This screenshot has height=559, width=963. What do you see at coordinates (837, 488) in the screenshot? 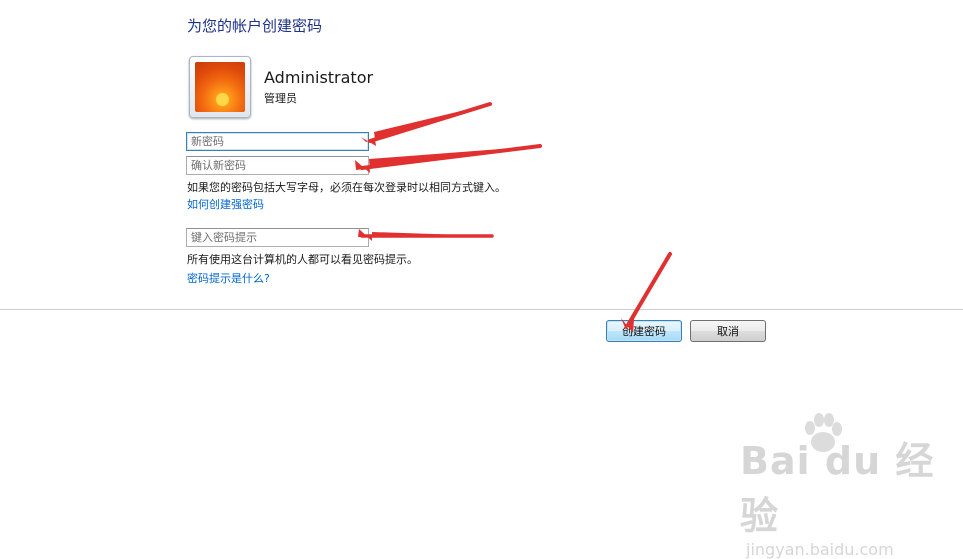
I see `watermark-brand: Bai du 经验` at bounding box center [837, 488].